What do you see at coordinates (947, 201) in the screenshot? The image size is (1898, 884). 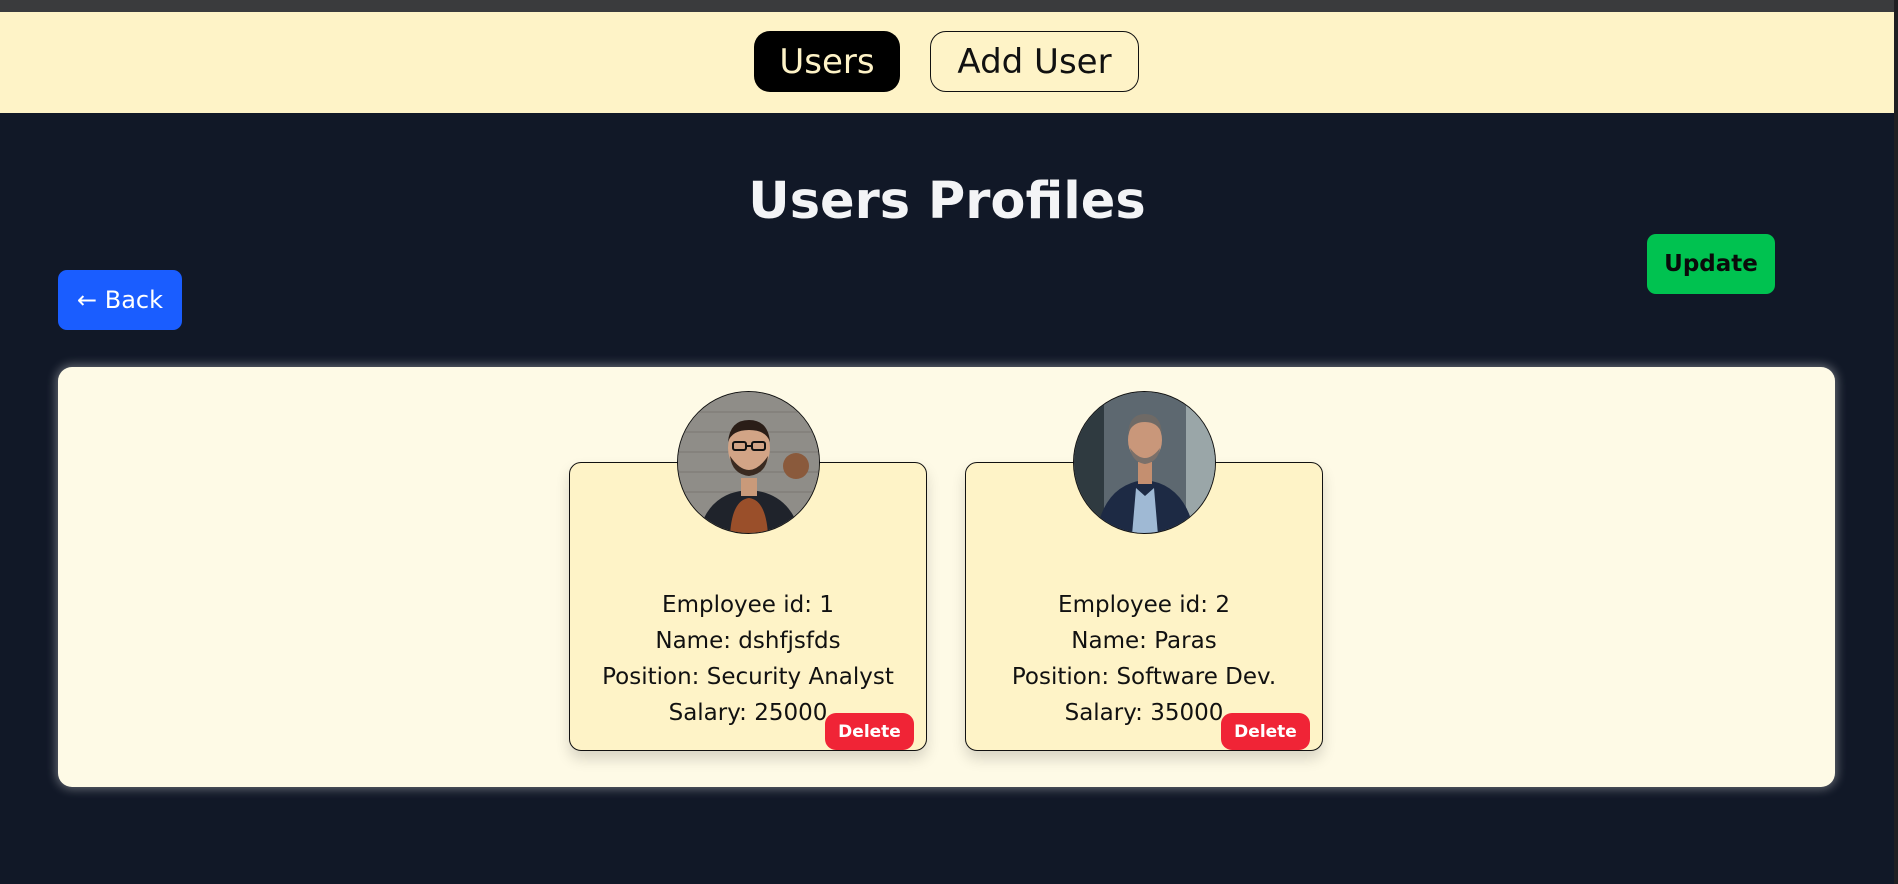 I see `page-title: Users Profiles` at bounding box center [947, 201].